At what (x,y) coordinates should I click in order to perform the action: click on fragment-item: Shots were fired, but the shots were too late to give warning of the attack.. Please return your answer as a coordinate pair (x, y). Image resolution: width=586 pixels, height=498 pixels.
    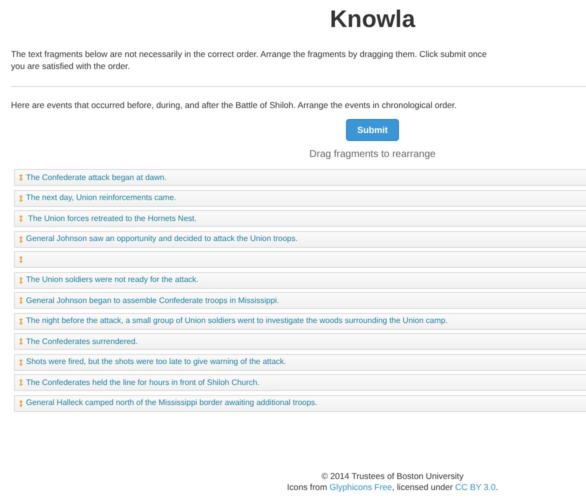
    Looking at the image, I should click on (300, 362).